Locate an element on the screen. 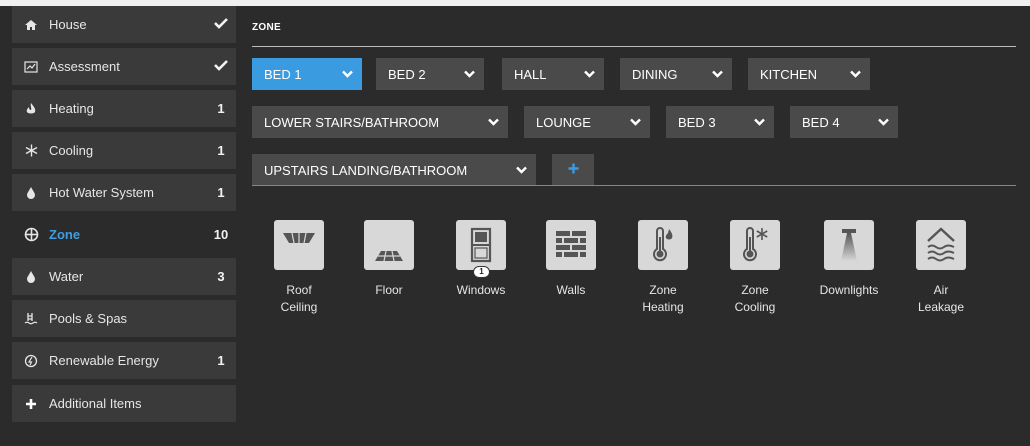 This screenshot has height=446, width=1030. sidebar-item-pools-spas: Pools & Spas is located at coordinates (124, 318).